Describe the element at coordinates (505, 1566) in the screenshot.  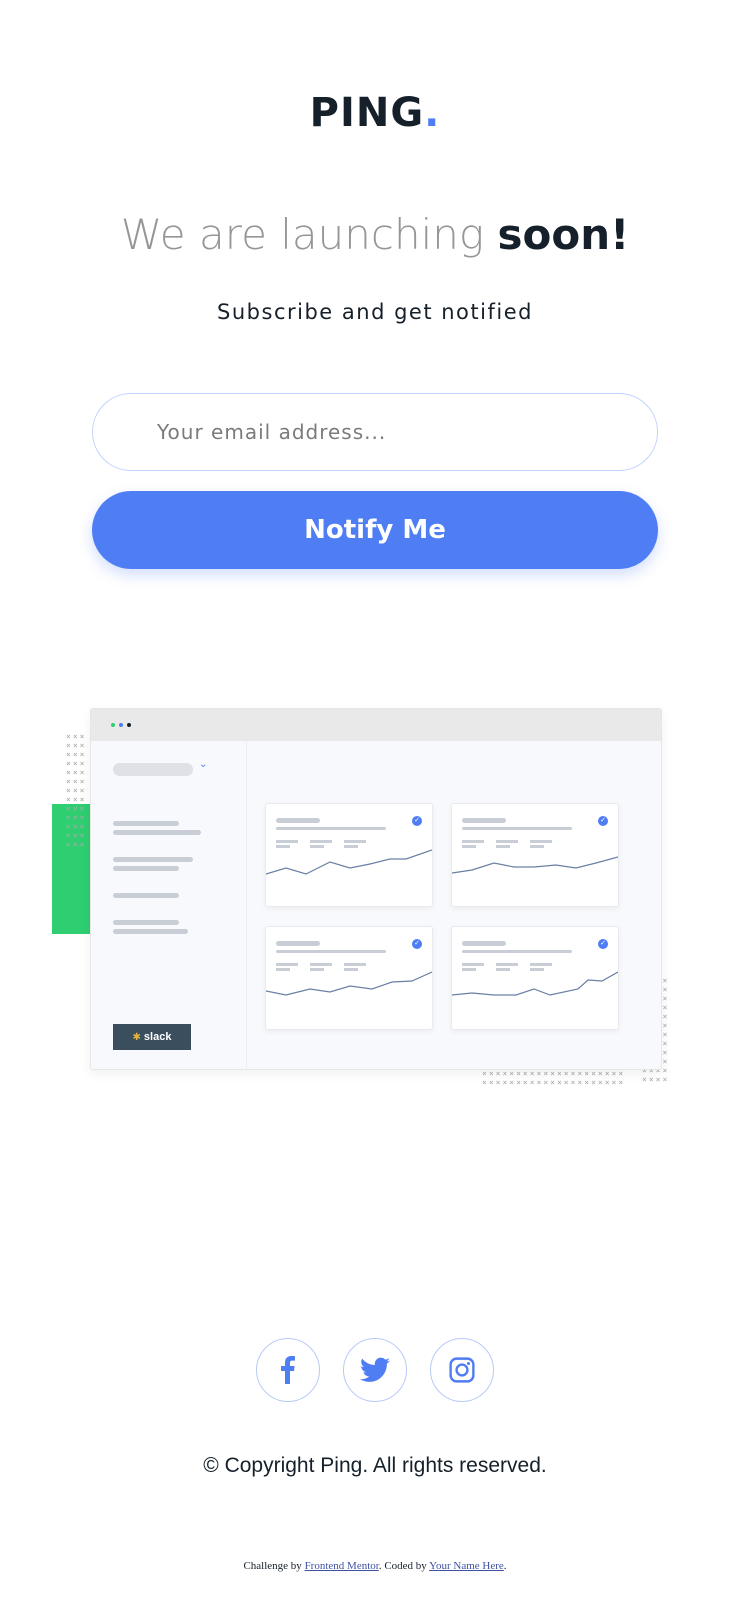
I see `attribution-end: .` at that location.